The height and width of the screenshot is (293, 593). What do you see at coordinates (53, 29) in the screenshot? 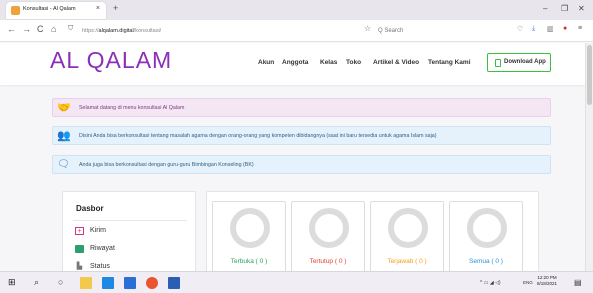
I see `home-icon: ⌂` at bounding box center [53, 29].